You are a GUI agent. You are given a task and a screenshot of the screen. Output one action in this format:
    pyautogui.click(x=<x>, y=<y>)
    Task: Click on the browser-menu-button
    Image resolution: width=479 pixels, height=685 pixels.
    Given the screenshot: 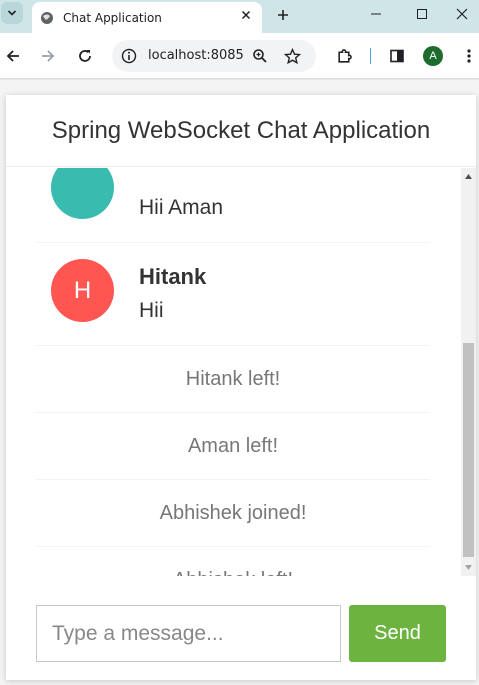 What is the action you would take?
    pyautogui.click(x=468, y=56)
    